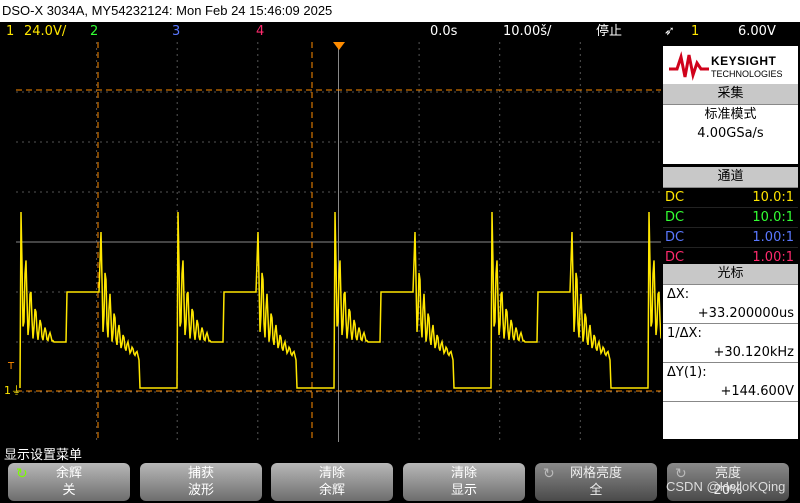 This screenshot has height=503, width=800. Describe the element at coordinates (332, 482) in the screenshot. I see `softkey-clear-persistence: 清除 余辉` at that location.